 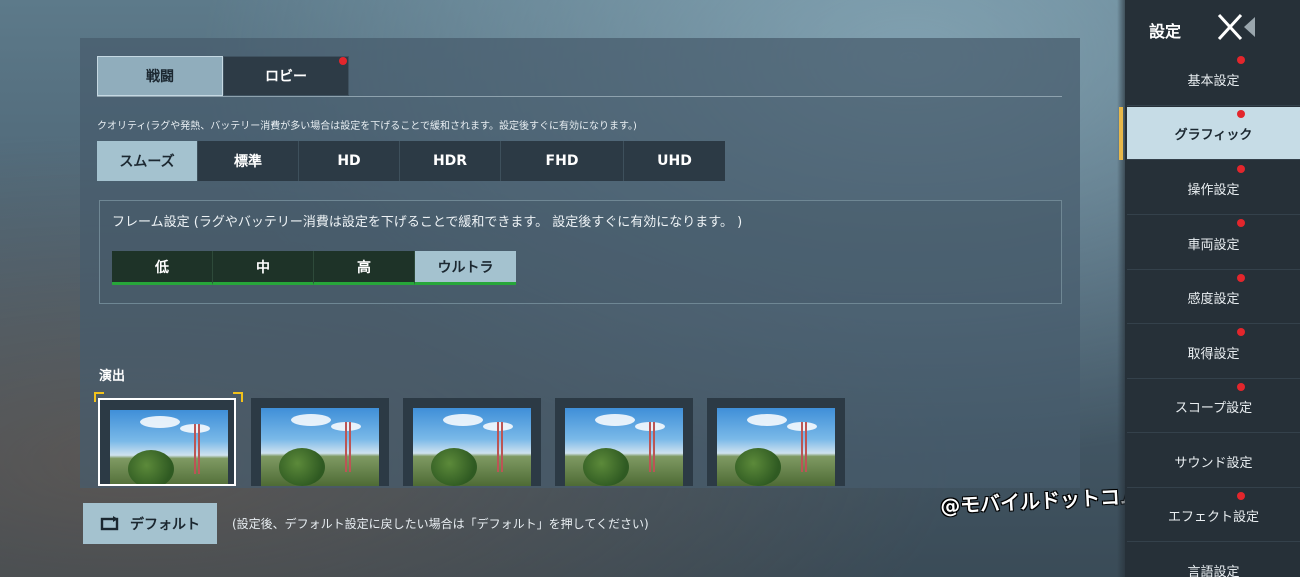 What do you see at coordinates (450, 161) in the screenshot?
I see `quality-option-hdr: HDR` at bounding box center [450, 161].